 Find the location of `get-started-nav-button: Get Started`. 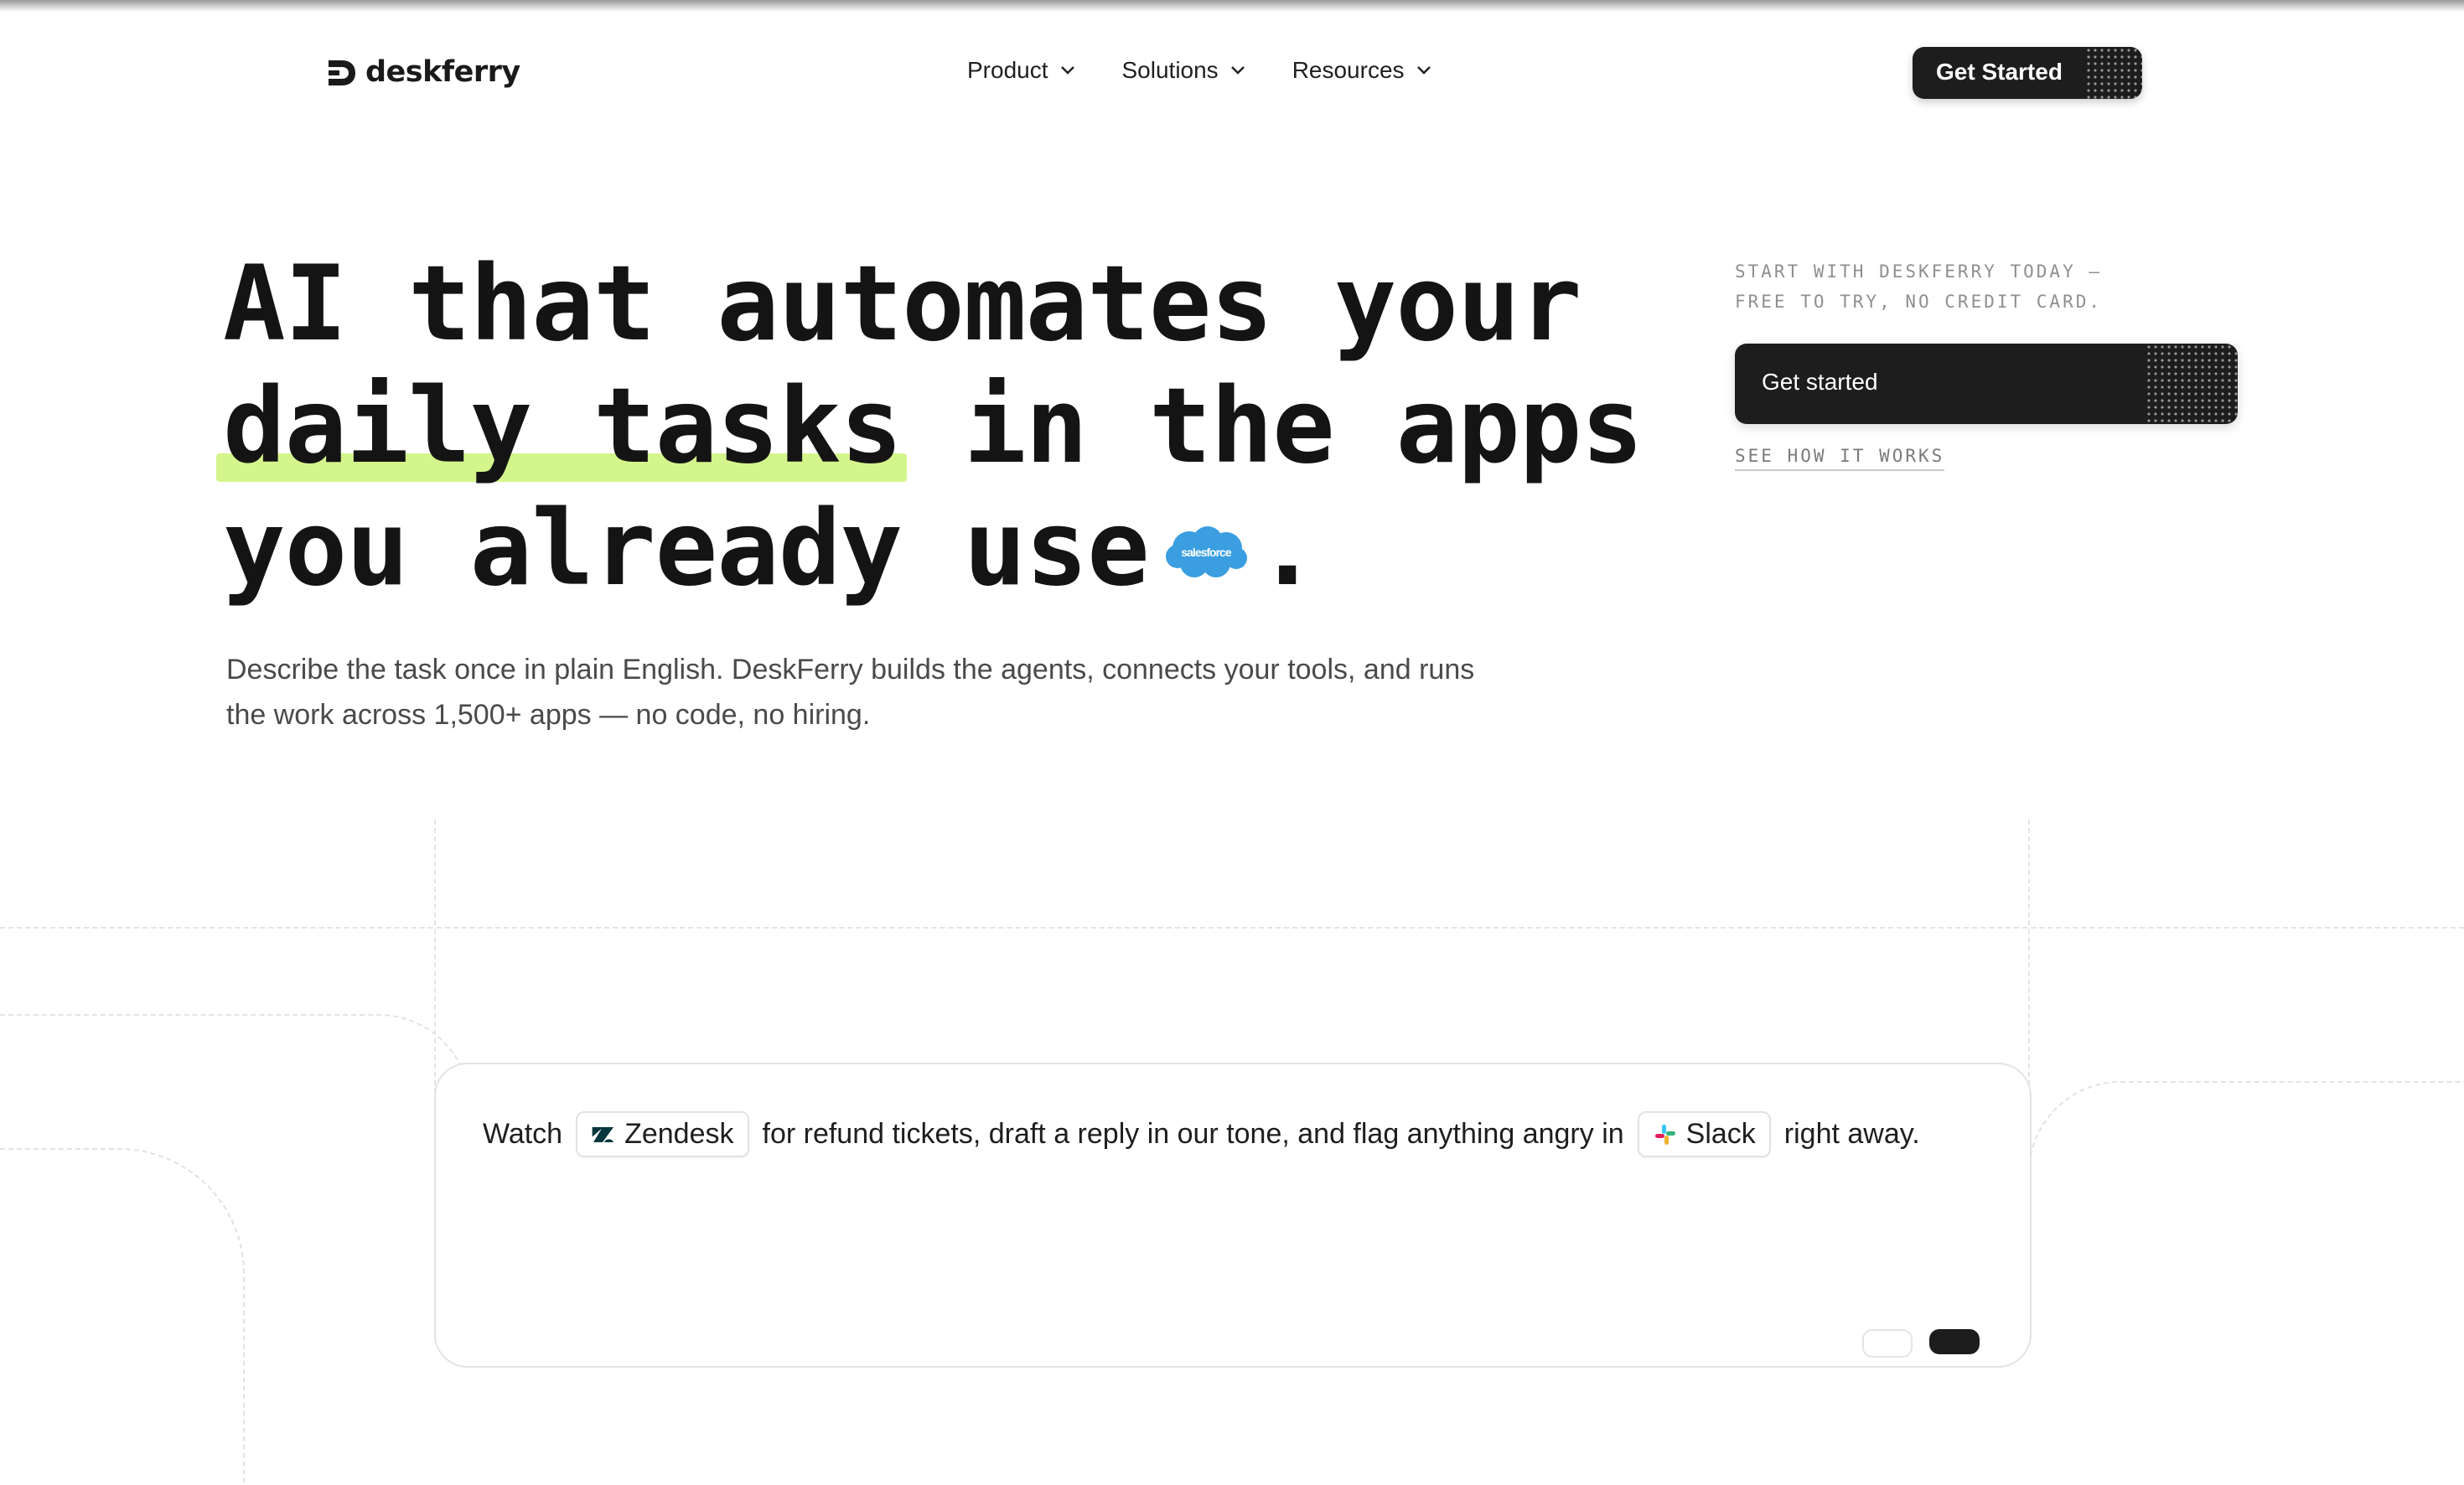

get-started-nav-button: Get Started is located at coordinates (2027, 73).